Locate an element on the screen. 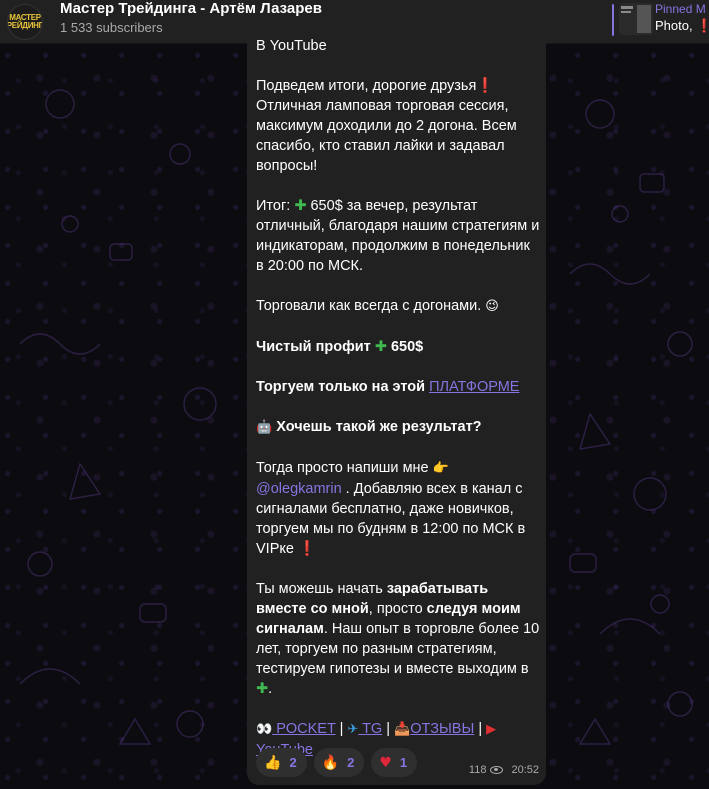 The height and width of the screenshot is (789, 709). channel-avatar: МАСТЕР ТРЕЙДИНГА is located at coordinates (25, 22).